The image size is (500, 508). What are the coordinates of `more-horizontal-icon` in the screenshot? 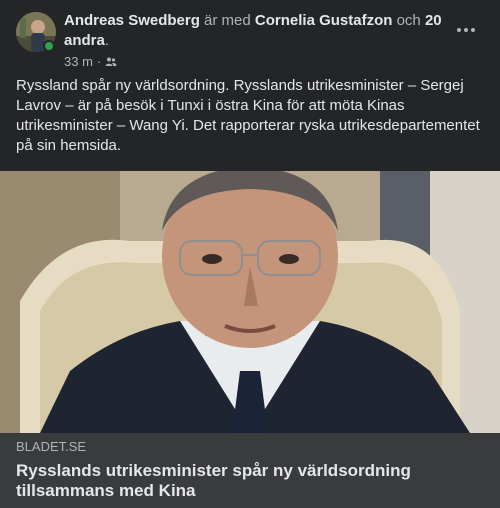 It's located at (466, 30).